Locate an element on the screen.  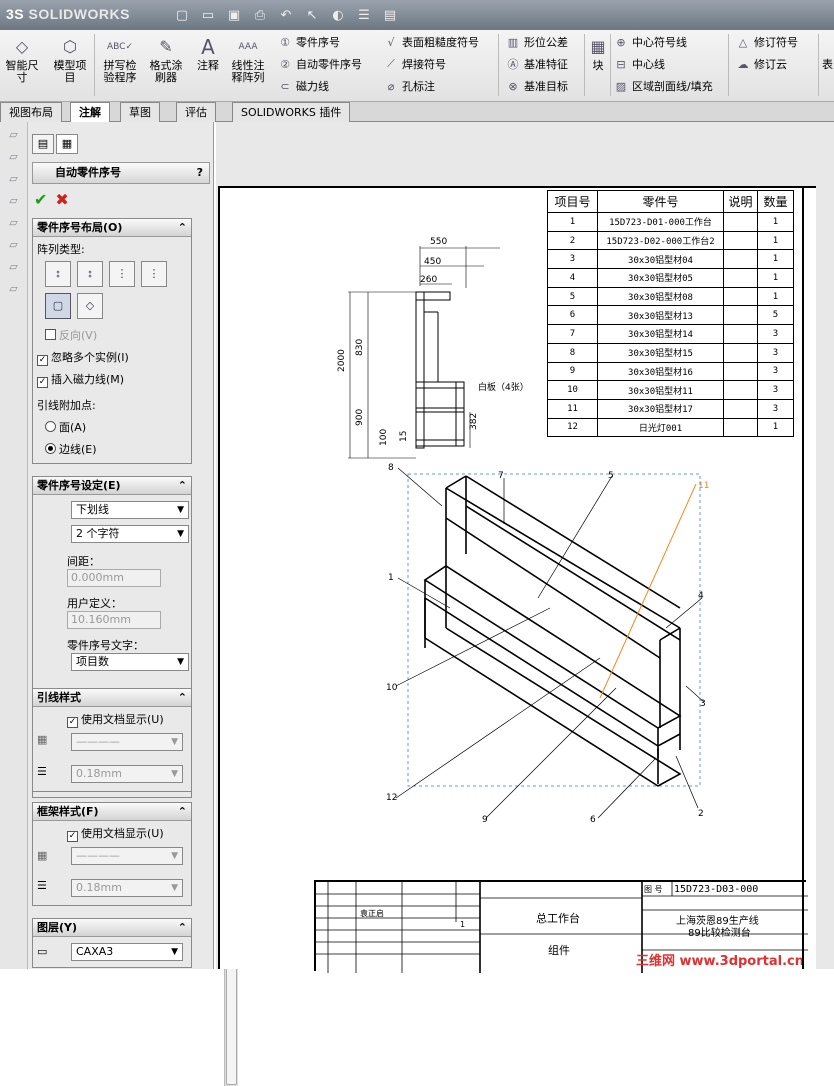
group-header: 引线样式 ⌃ is located at coordinates (112, 698).